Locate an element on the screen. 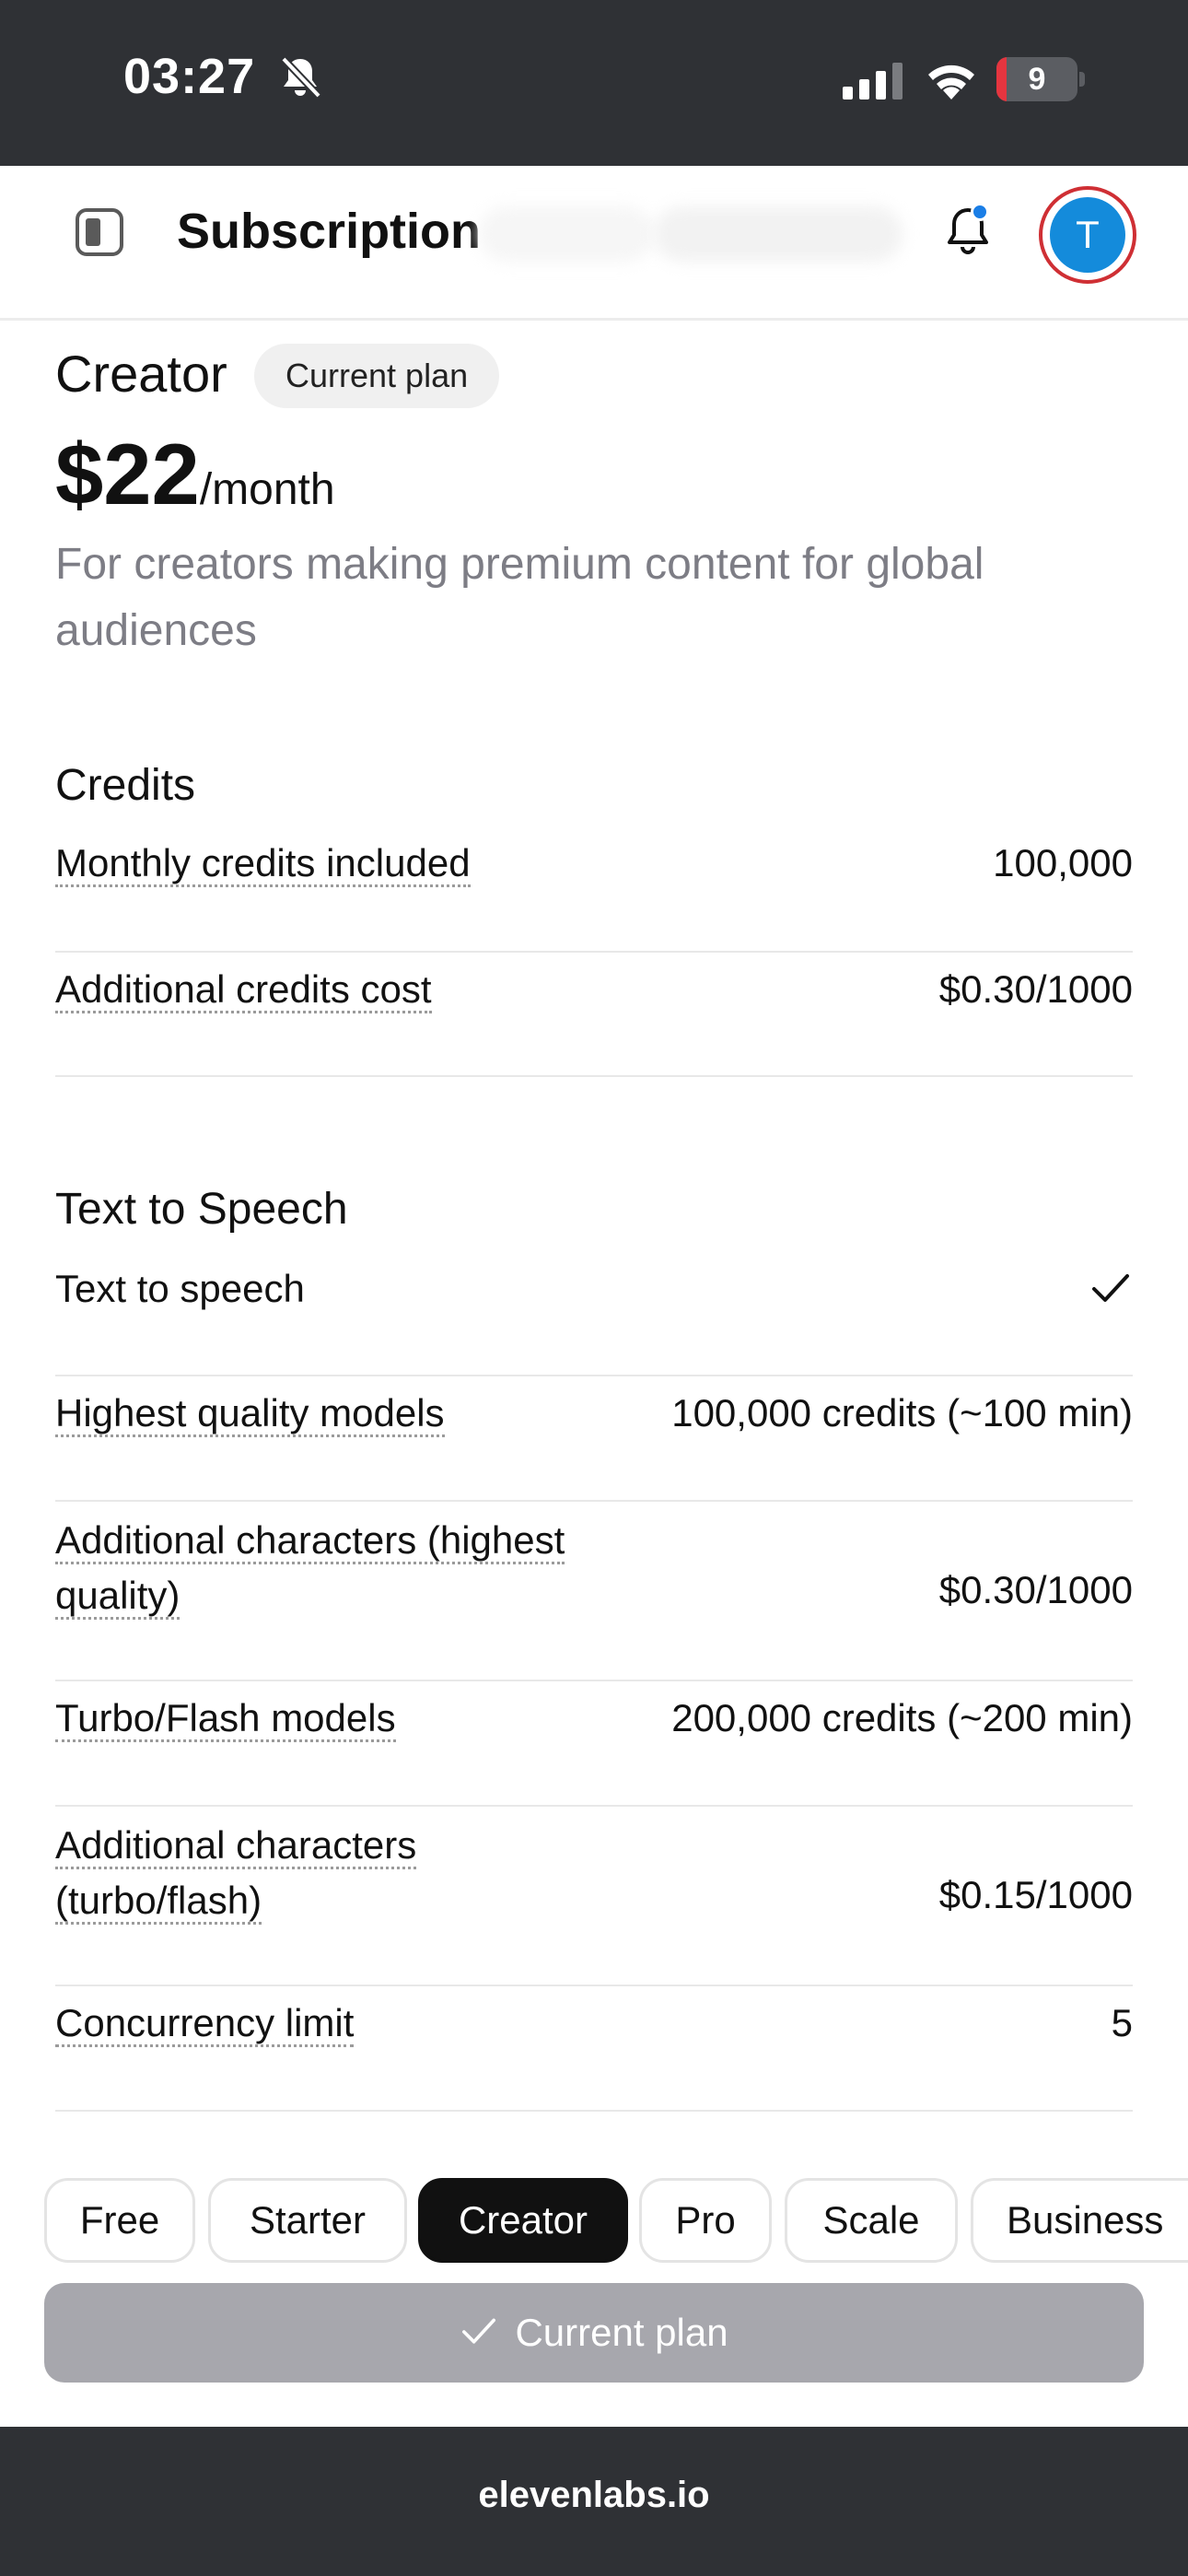  browser-domain: elevenlabs.io is located at coordinates (594, 2495).